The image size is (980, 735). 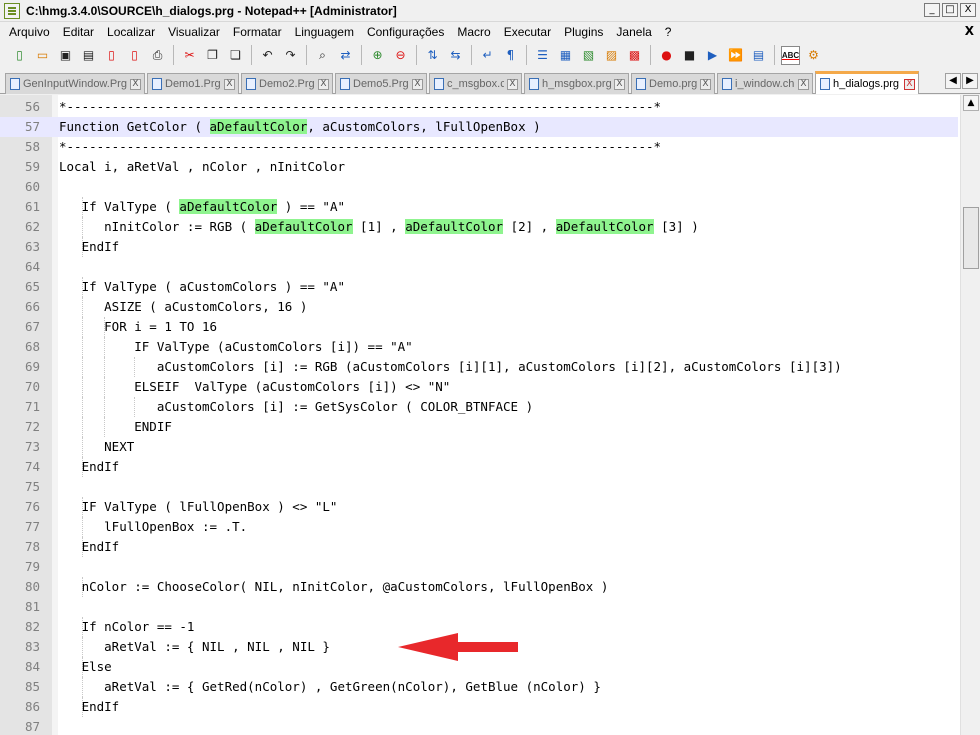 I want to click on code-line: 86 EndIf, so click(x=479, y=707).